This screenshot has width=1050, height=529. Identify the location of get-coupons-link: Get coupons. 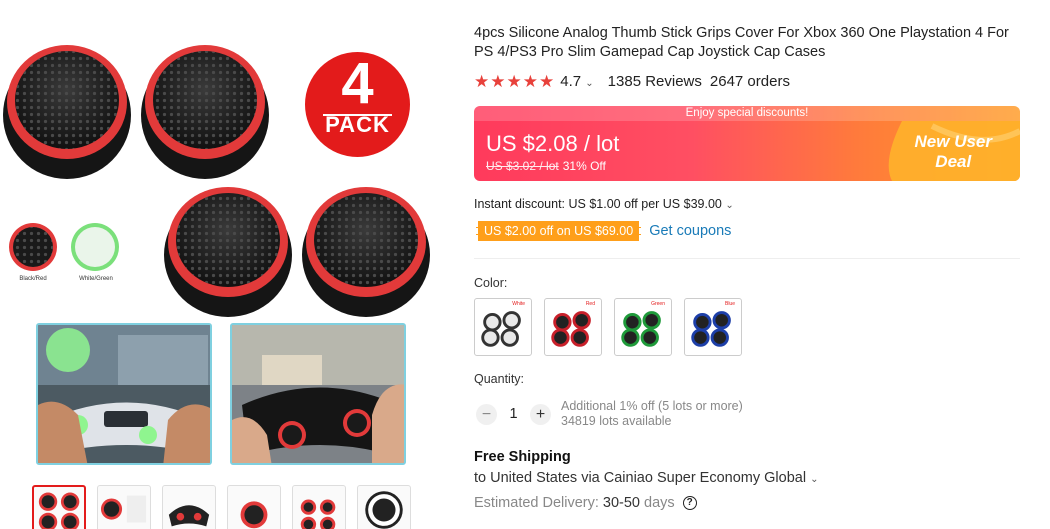
(690, 231).